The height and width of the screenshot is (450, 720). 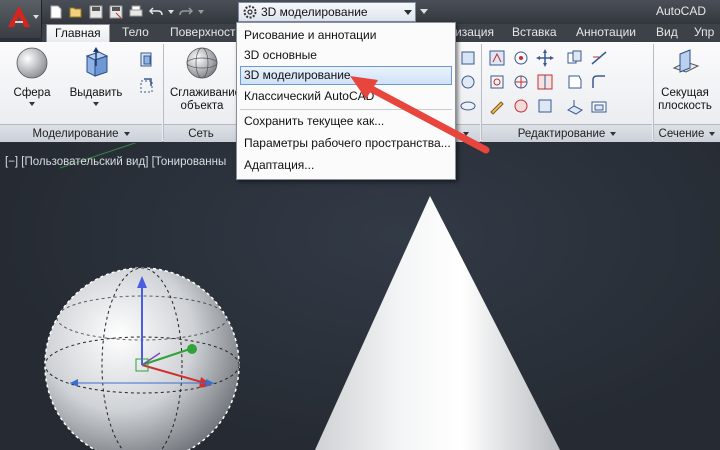 What do you see at coordinates (521, 106) in the screenshot?
I see `subobject-icon` at bounding box center [521, 106].